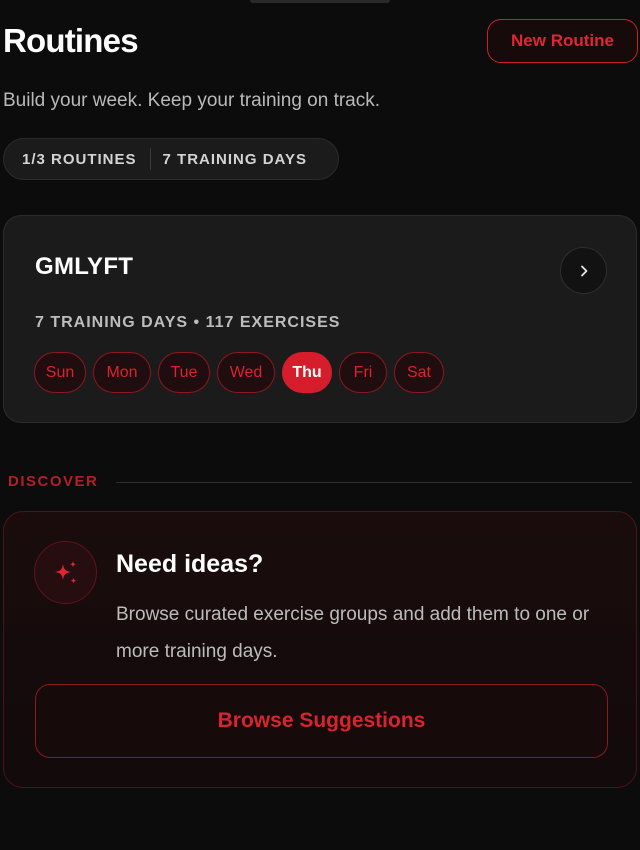  Describe the element at coordinates (246, 372) in the screenshot. I see `day-chip-wed: Wed` at that location.